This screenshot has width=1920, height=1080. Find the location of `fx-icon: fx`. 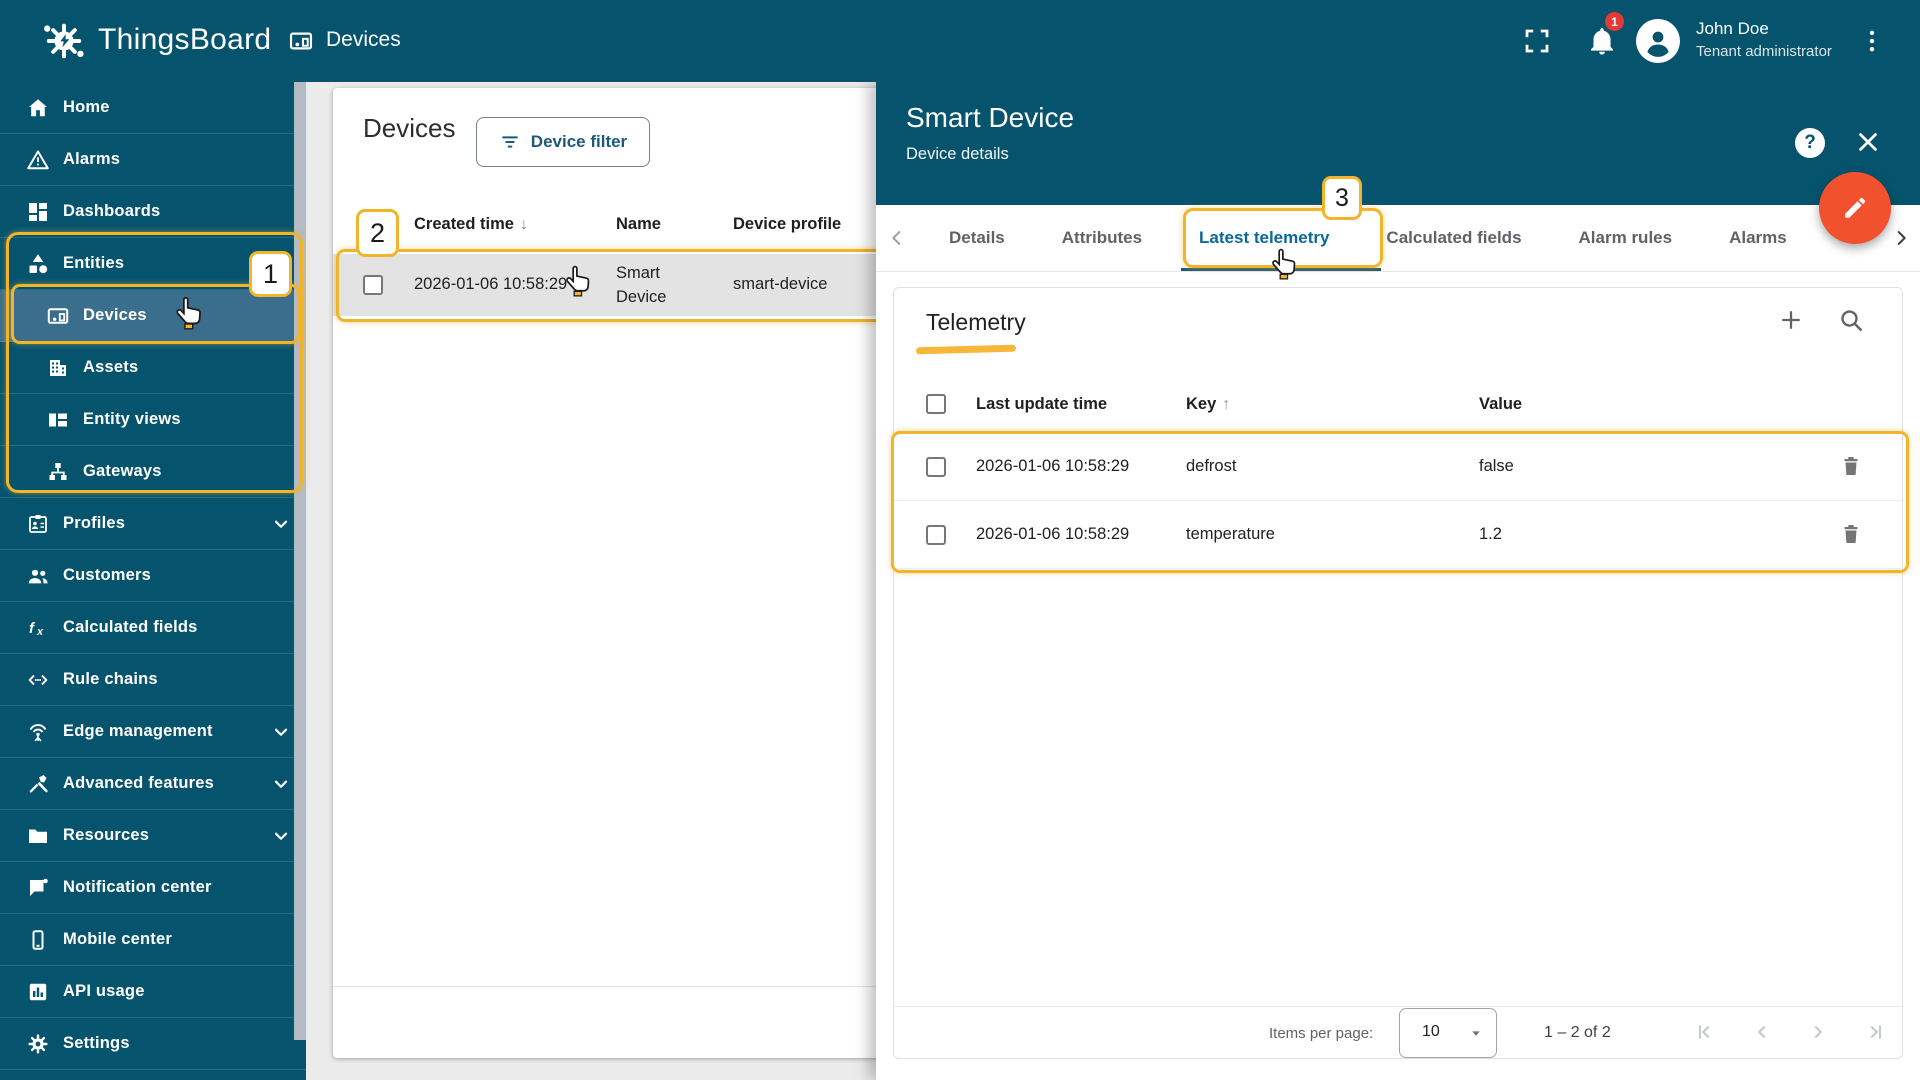

fx-icon: fx is located at coordinates (38, 628).